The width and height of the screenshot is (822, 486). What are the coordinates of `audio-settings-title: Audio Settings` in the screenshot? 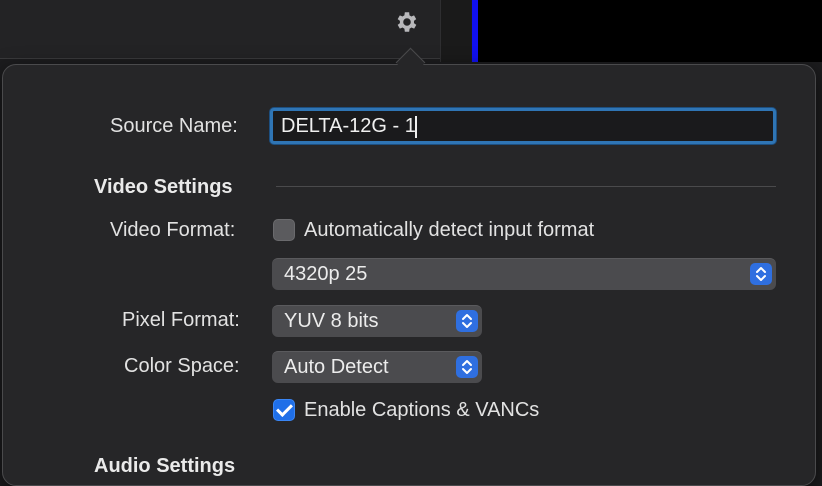 It's located at (165, 466).